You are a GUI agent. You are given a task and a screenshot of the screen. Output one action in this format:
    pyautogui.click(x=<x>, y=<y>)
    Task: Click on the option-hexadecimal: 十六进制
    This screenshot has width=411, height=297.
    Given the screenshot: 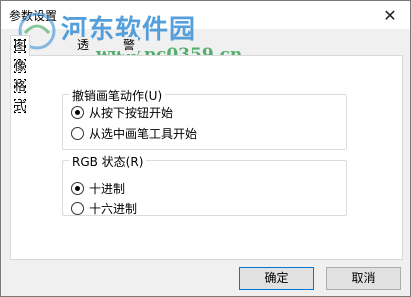 What is the action you would take?
    pyautogui.click(x=104, y=208)
    